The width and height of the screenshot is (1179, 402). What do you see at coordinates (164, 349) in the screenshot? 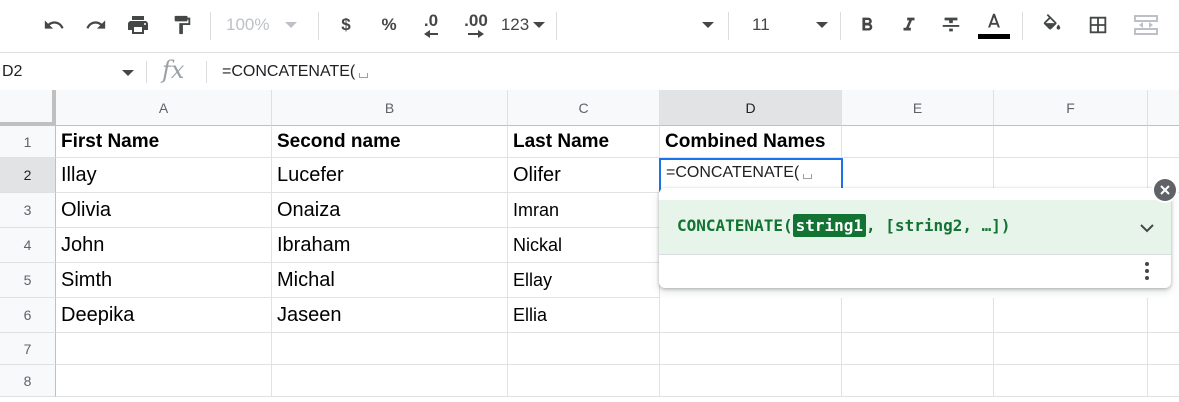
I see `cell-a7` at bounding box center [164, 349].